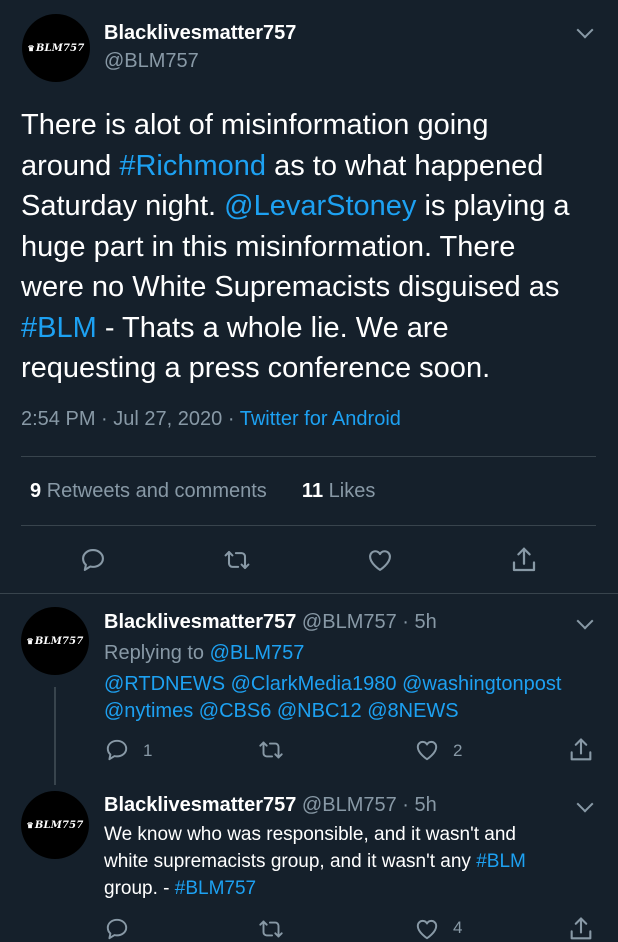  I want to click on tweet-text-line: #BLM - Thats a whole lie. We are, so click(311, 328).